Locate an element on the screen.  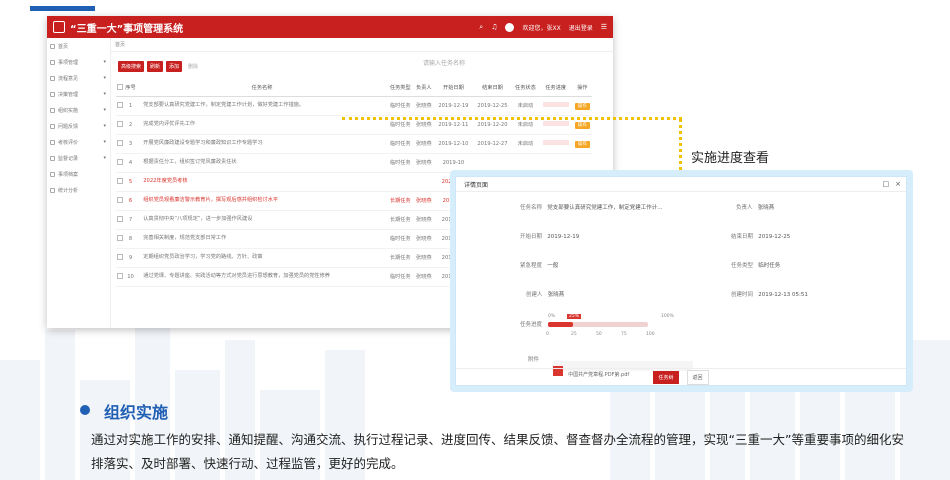
cell-start: 2019-12-19 is located at coordinates (453, 106).